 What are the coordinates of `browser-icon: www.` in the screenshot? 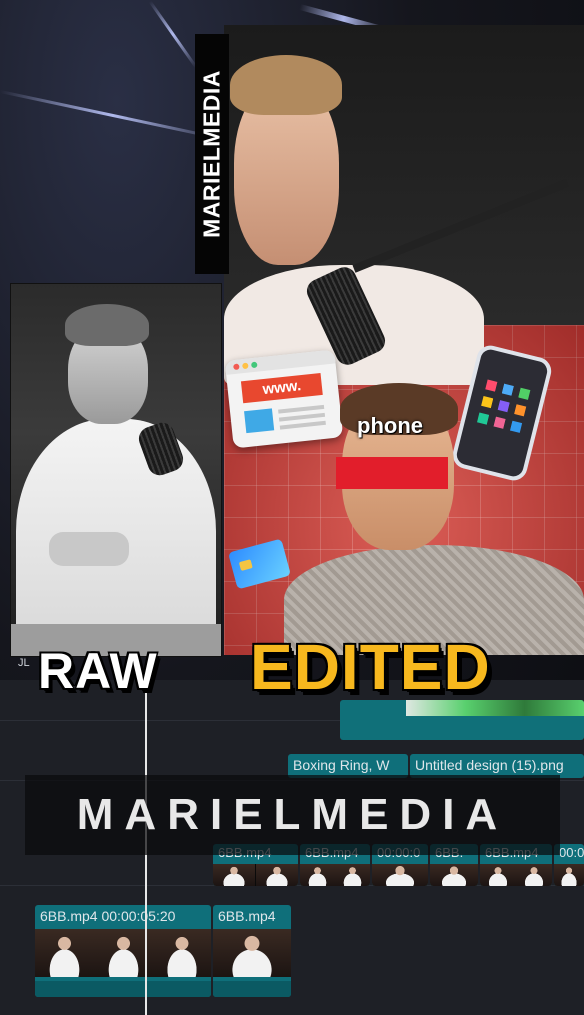 It's located at (284, 399).